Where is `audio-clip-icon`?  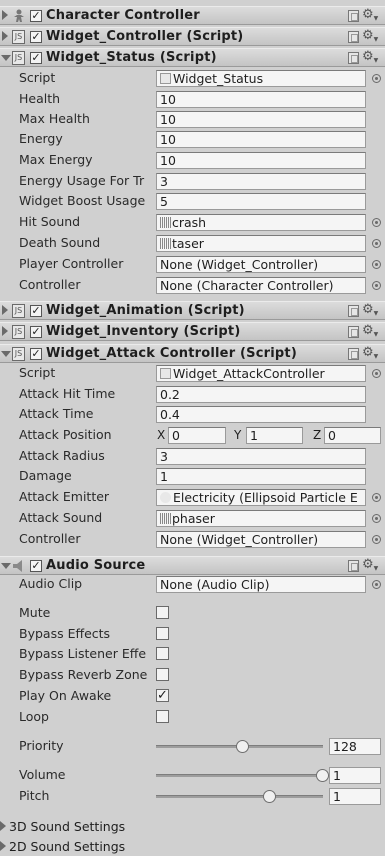
audio-clip-icon is located at coordinates (165, 222).